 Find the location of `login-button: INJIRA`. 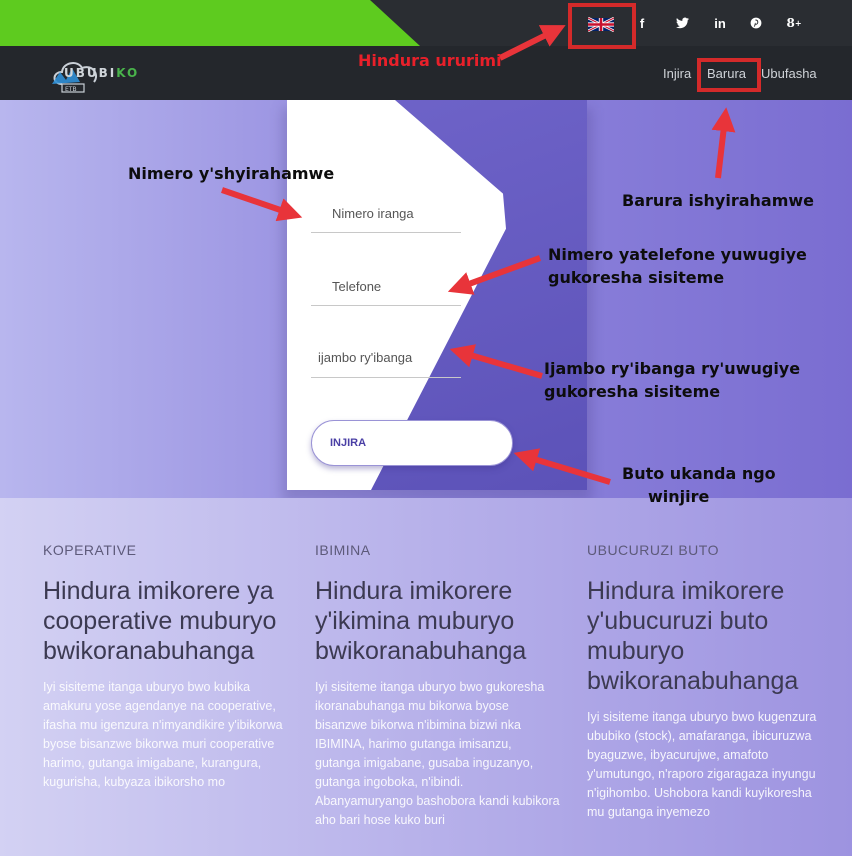

login-button: INJIRA is located at coordinates (412, 443).